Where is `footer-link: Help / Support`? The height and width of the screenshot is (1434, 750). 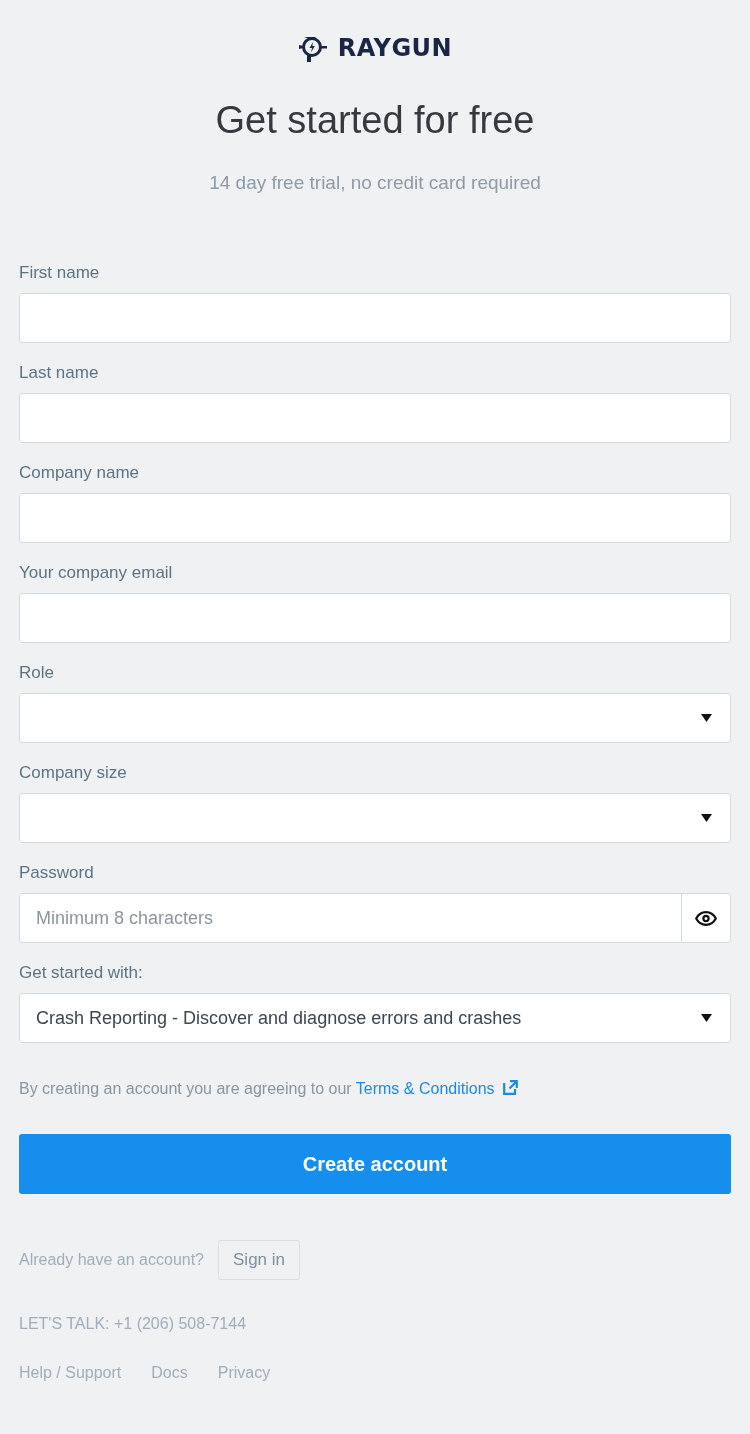
footer-link: Help / Support is located at coordinates (70, 1373).